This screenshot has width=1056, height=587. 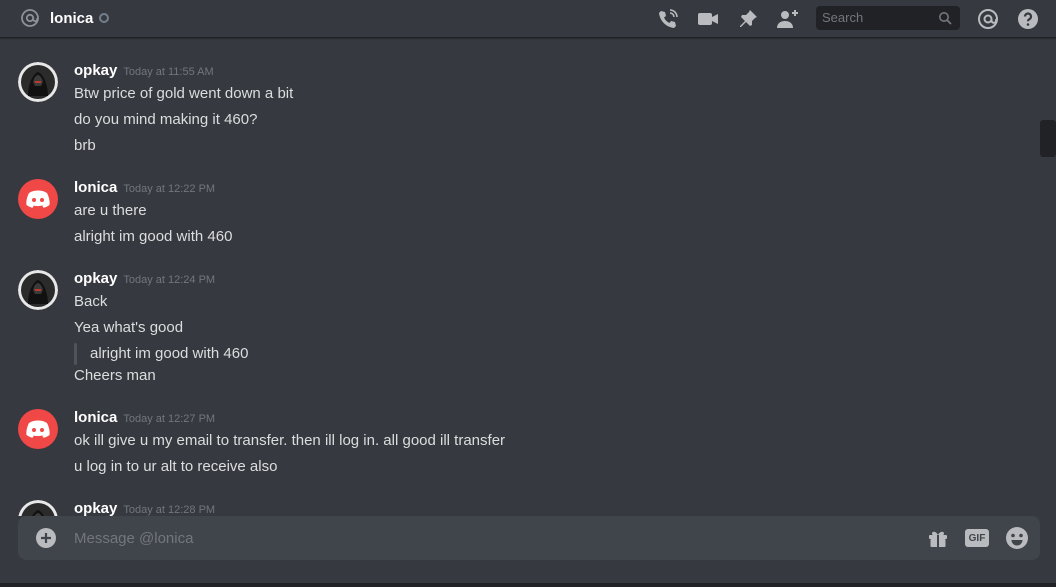 What do you see at coordinates (748, 19) in the screenshot?
I see `pin-icon` at bounding box center [748, 19].